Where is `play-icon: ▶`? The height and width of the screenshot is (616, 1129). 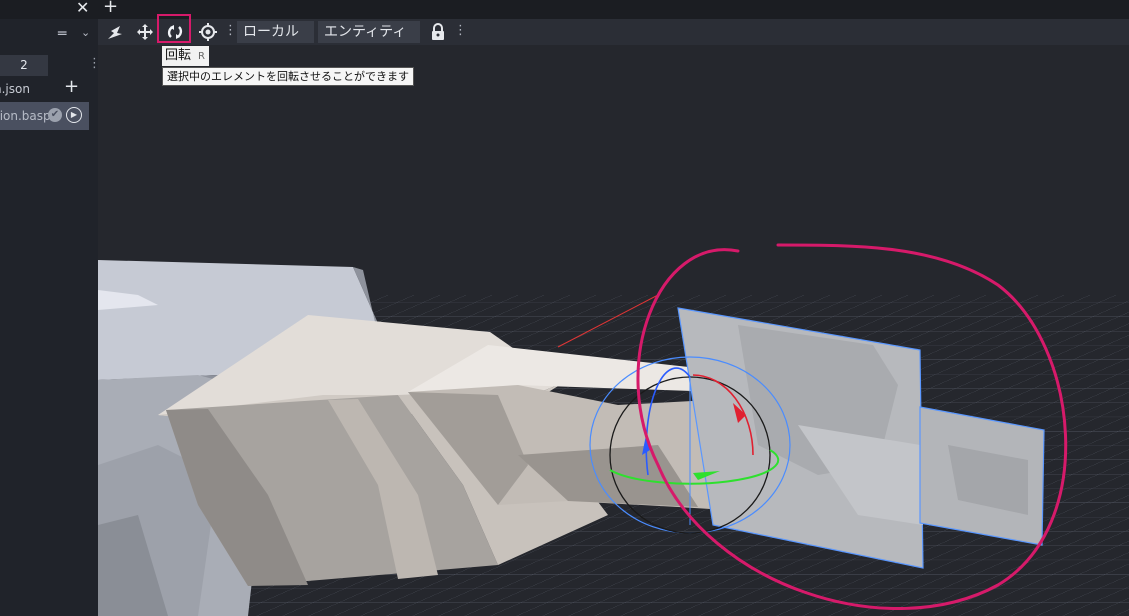 play-icon: ▶ is located at coordinates (74, 115).